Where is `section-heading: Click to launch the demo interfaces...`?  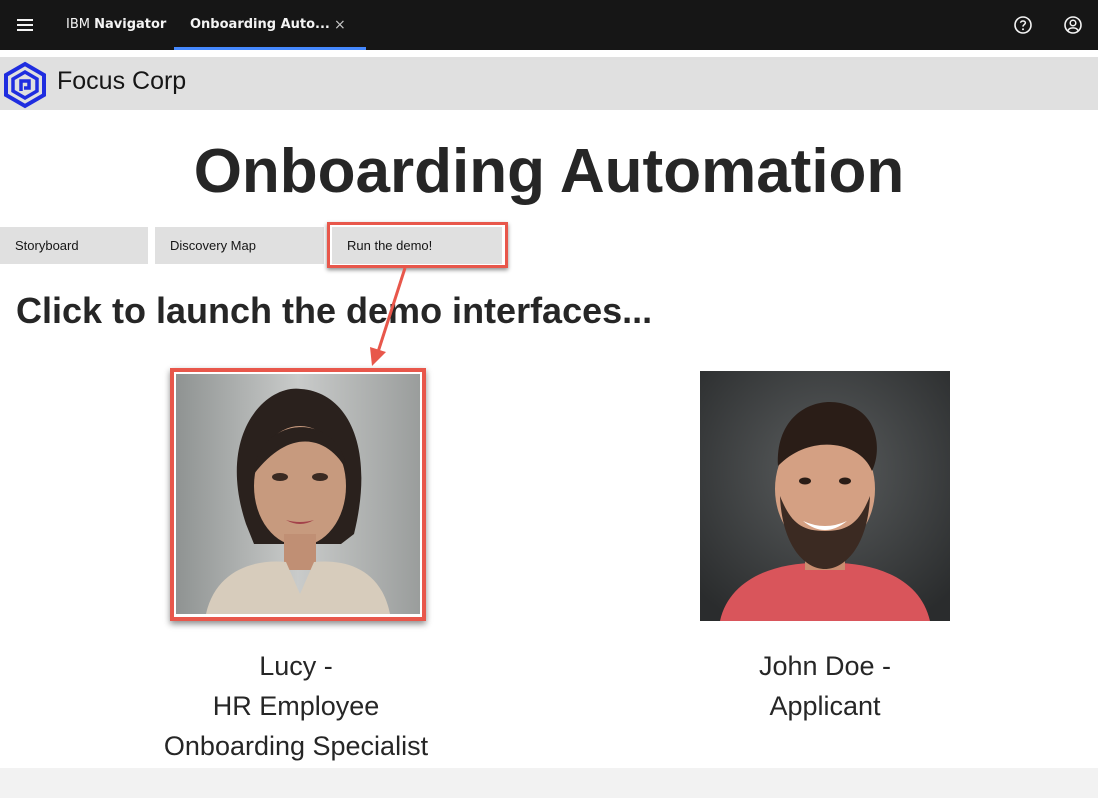
section-heading: Click to launch the demo interfaces... is located at coordinates (334, 310).